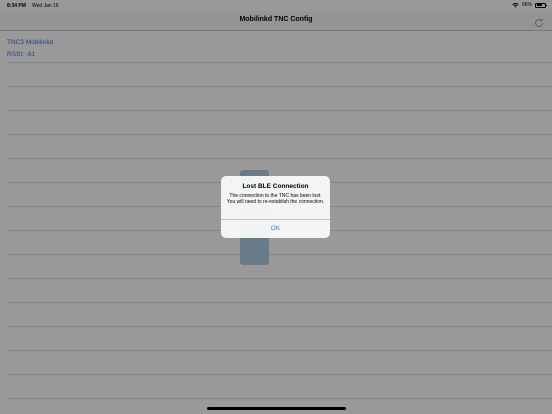 The height and width of the screenshot is (414, 552). Describe the element at coordinates (276, 408) in the screenshot. I see `home-indicator` at that location.